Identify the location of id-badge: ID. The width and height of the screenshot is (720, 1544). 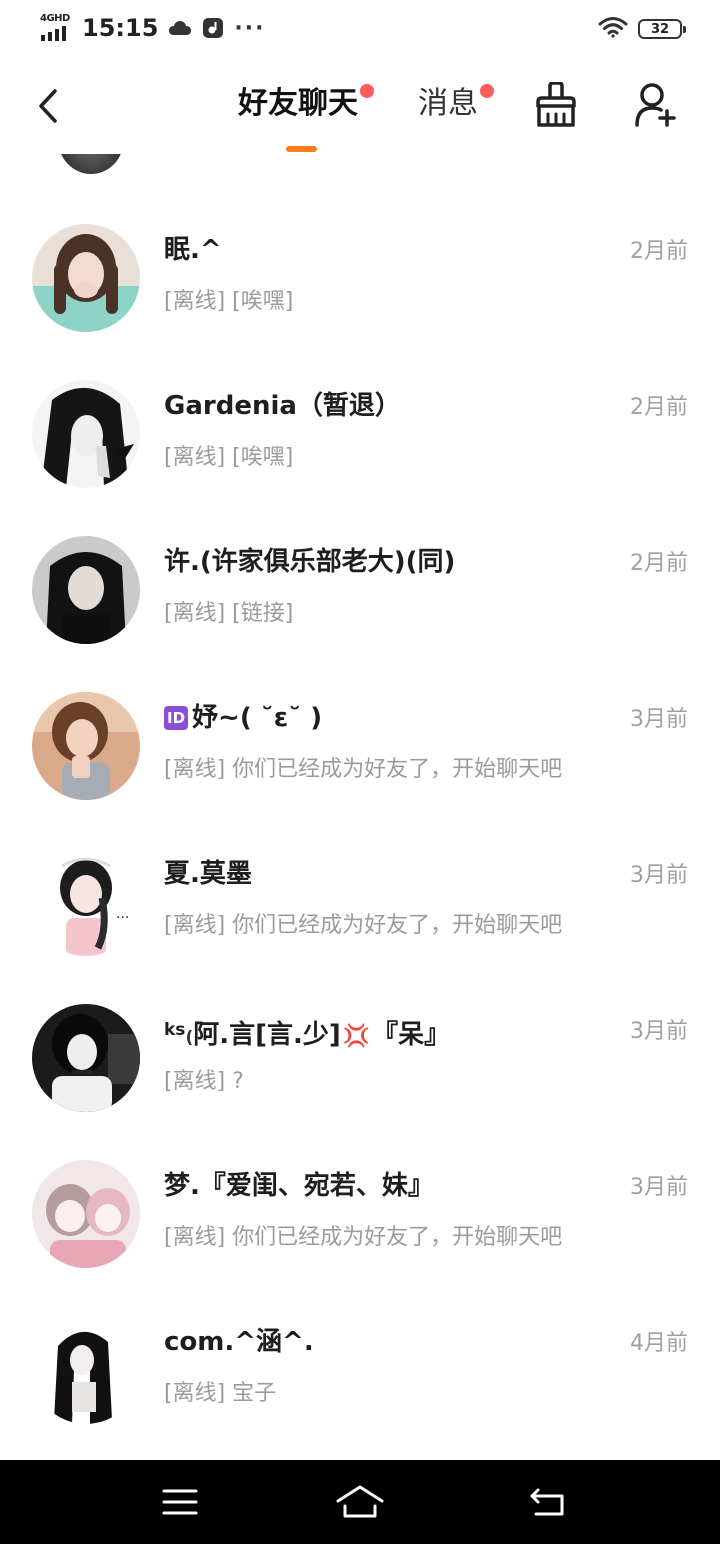
(176, 718).